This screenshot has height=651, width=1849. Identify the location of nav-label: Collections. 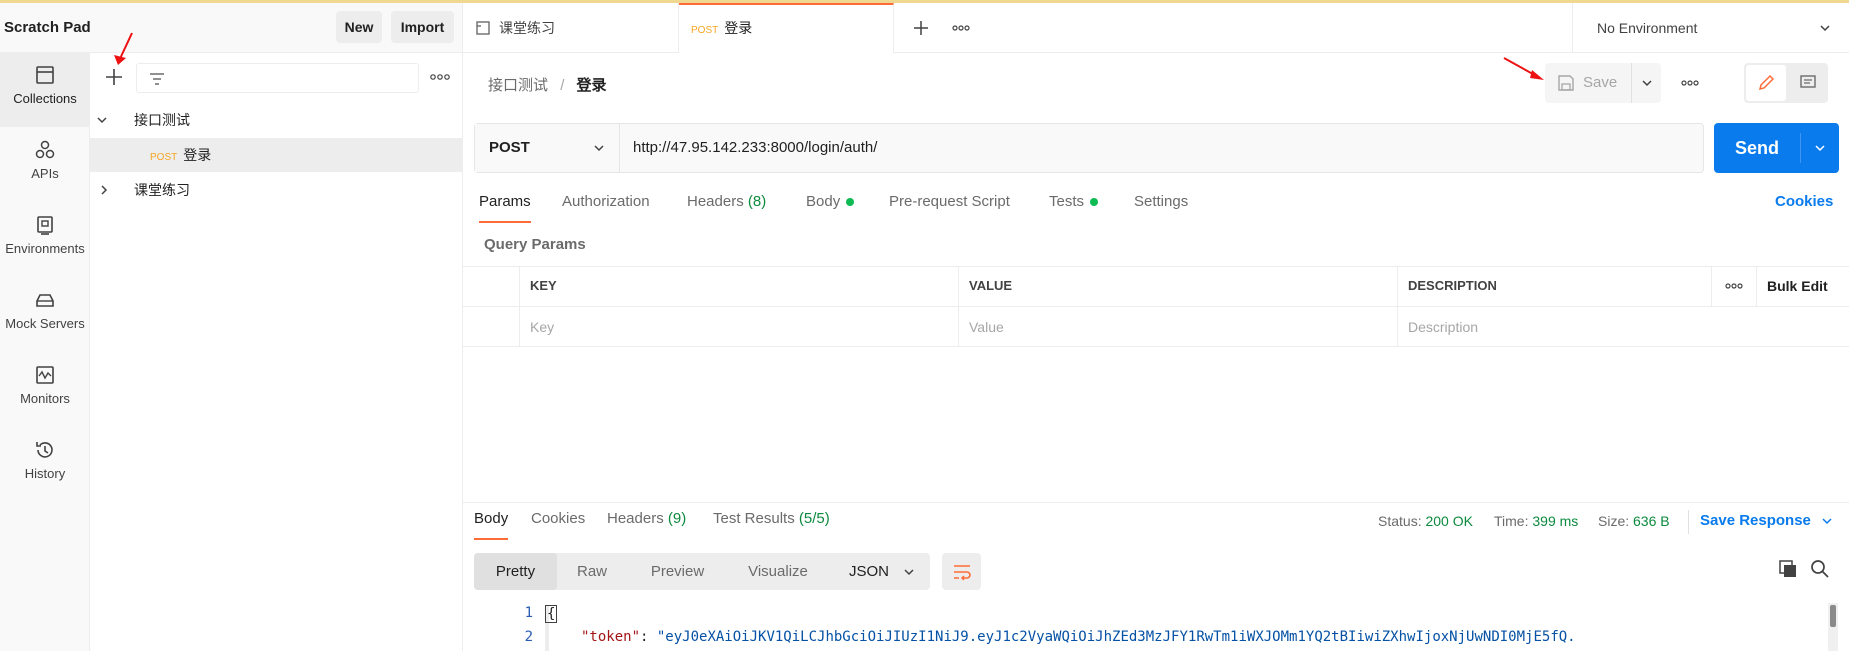
(45, 98).